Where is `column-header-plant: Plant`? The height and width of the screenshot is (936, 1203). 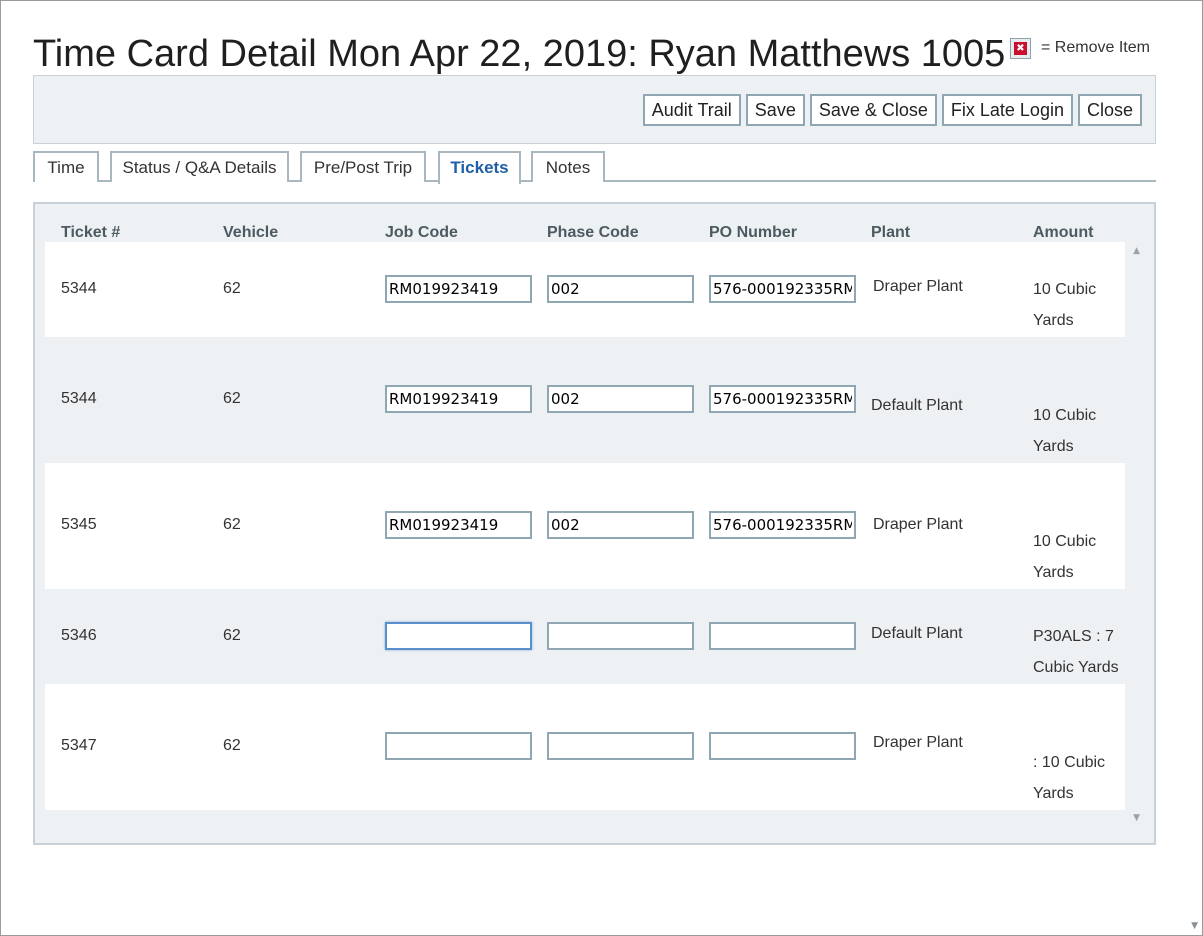
column-header-plant: Plant is located at coordinates (891, 232).